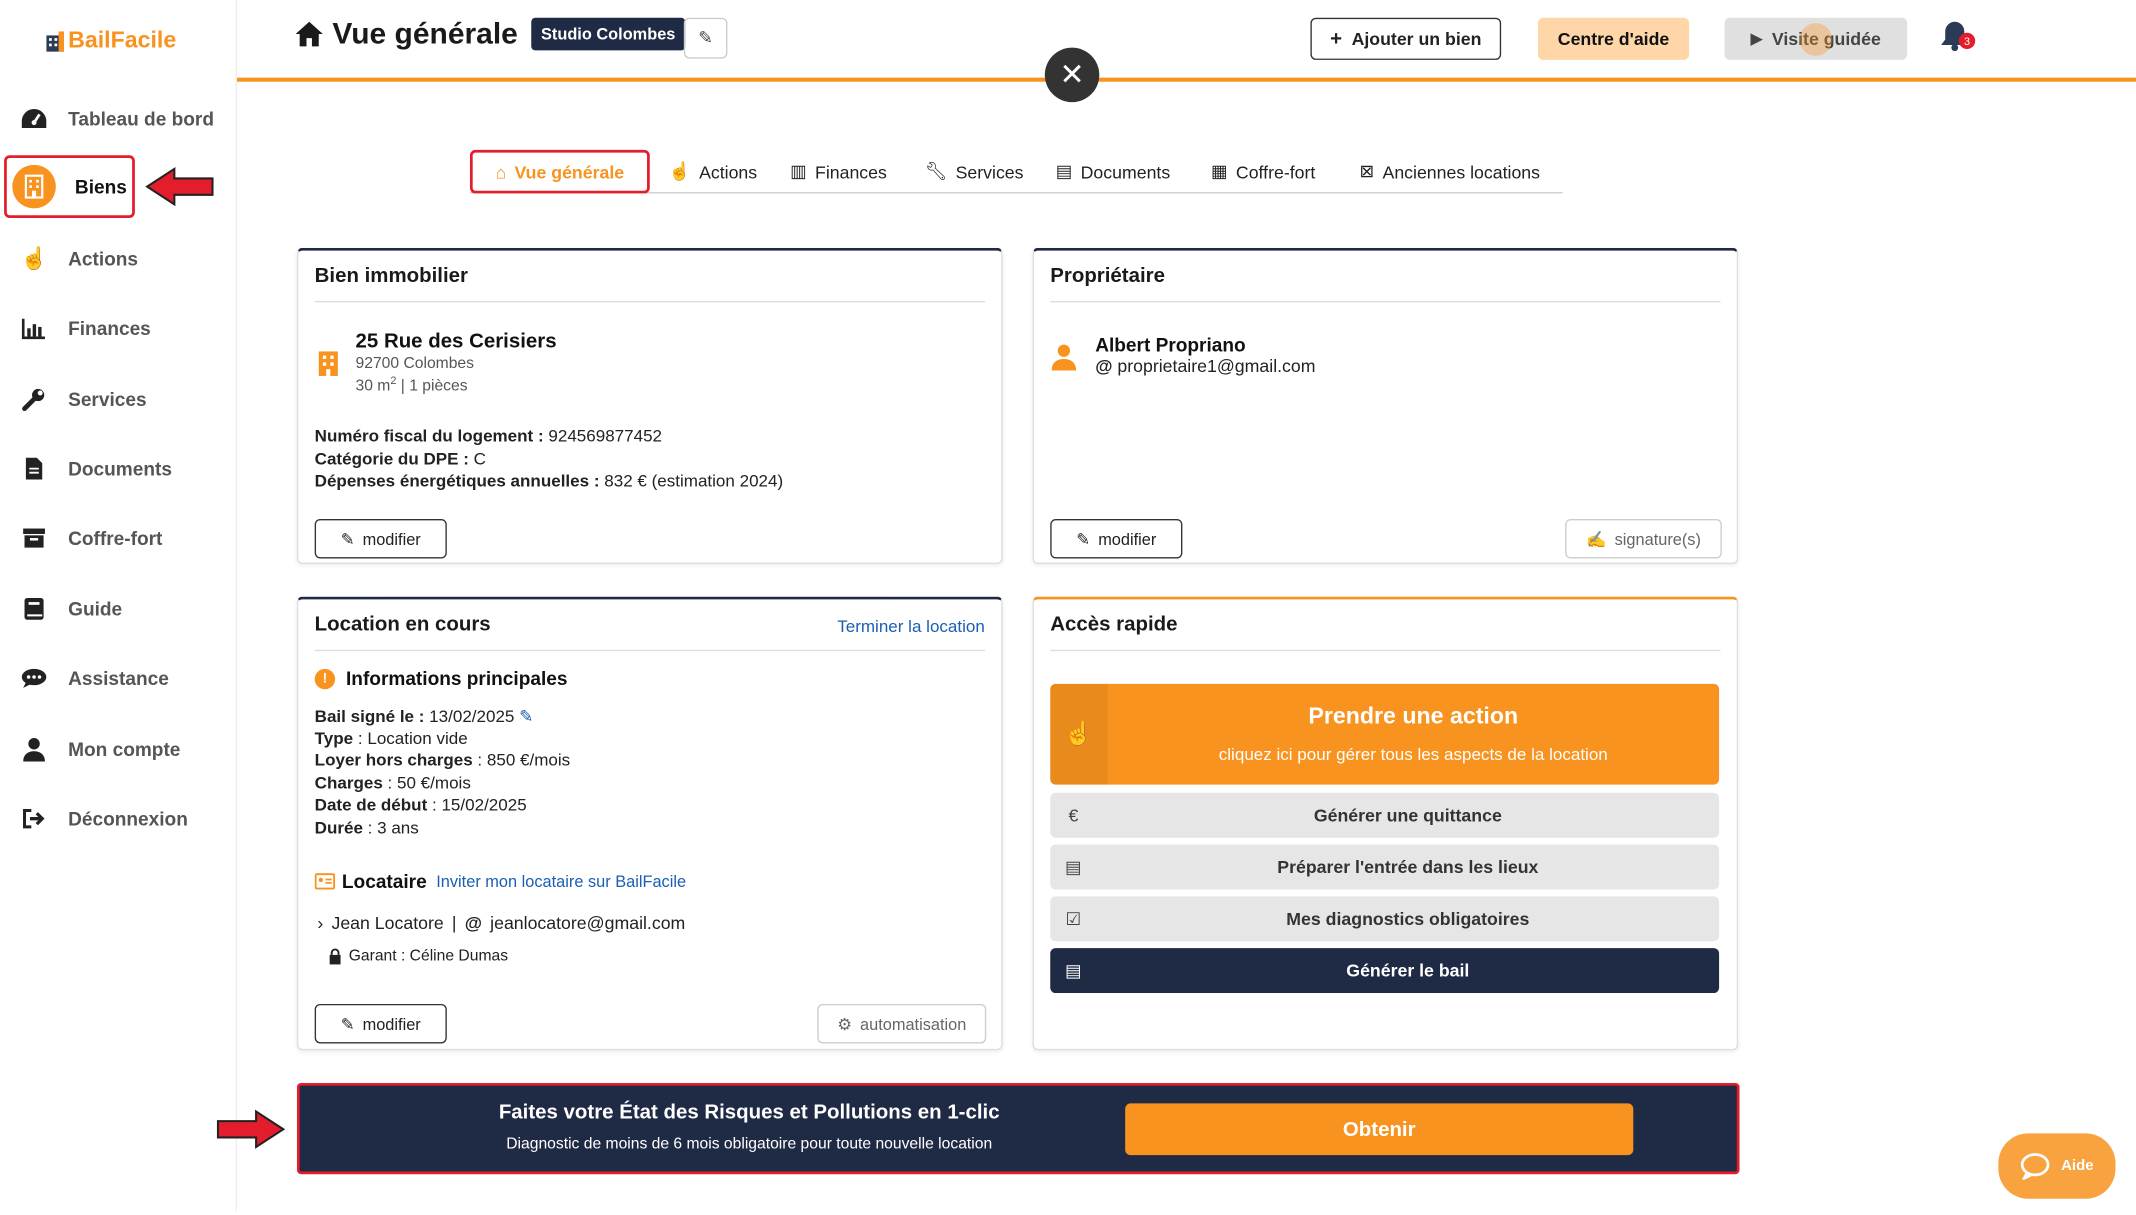 Image resolution: width=2136 pixels, height=1215 pixels. I want to click on sidebar-item-biens: Biens, so click(69, 186).